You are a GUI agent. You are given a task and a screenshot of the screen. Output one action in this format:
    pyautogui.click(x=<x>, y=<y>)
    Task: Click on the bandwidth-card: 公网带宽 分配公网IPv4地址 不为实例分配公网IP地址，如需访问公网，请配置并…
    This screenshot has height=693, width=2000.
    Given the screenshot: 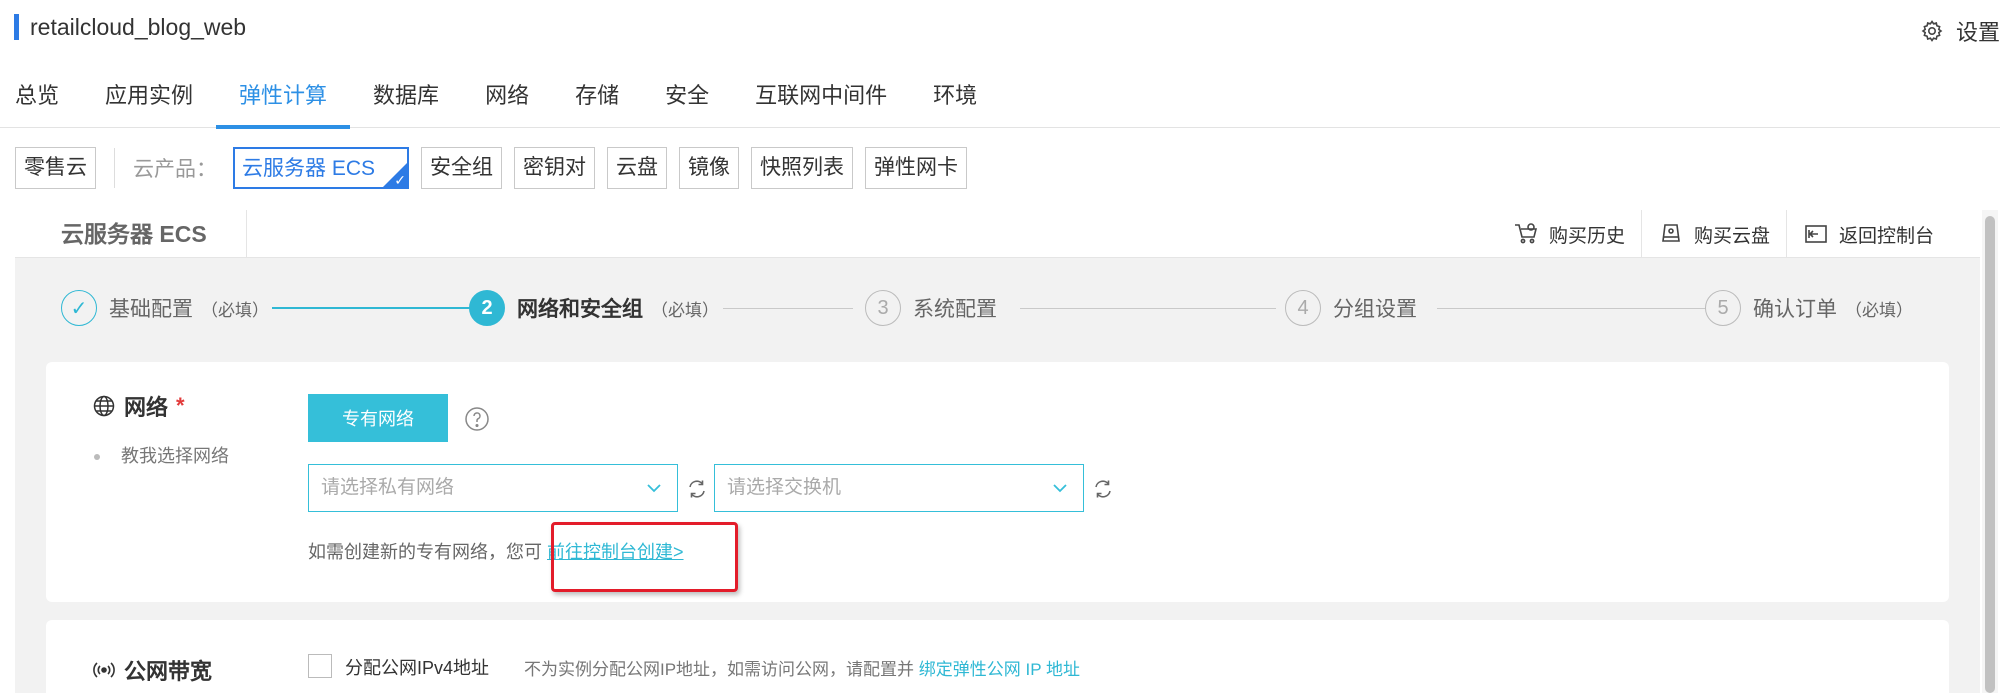 What is the action you would take?
    pyautogui.click(x=997, y=656)
    